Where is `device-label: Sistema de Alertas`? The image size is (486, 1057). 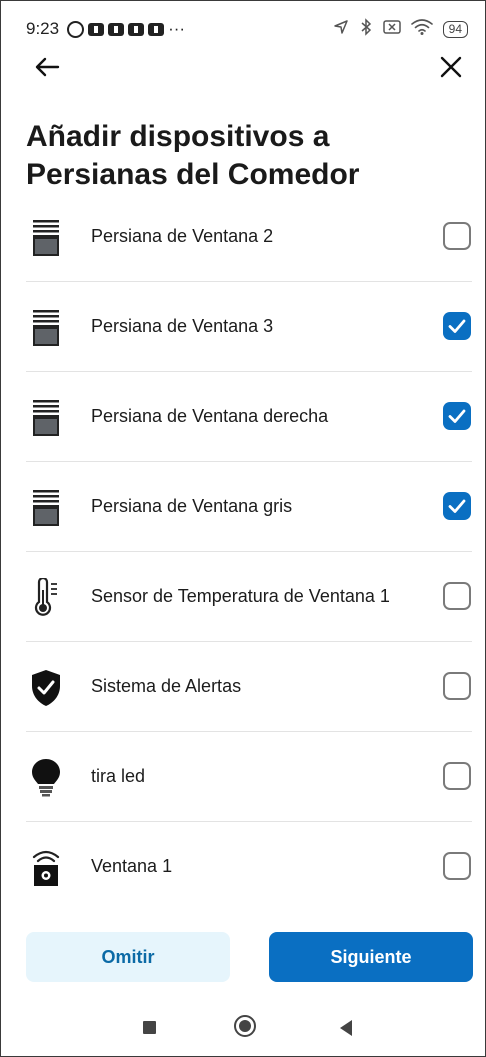
device-label: Sistema de Alertas is located at coordinates (166, 686).